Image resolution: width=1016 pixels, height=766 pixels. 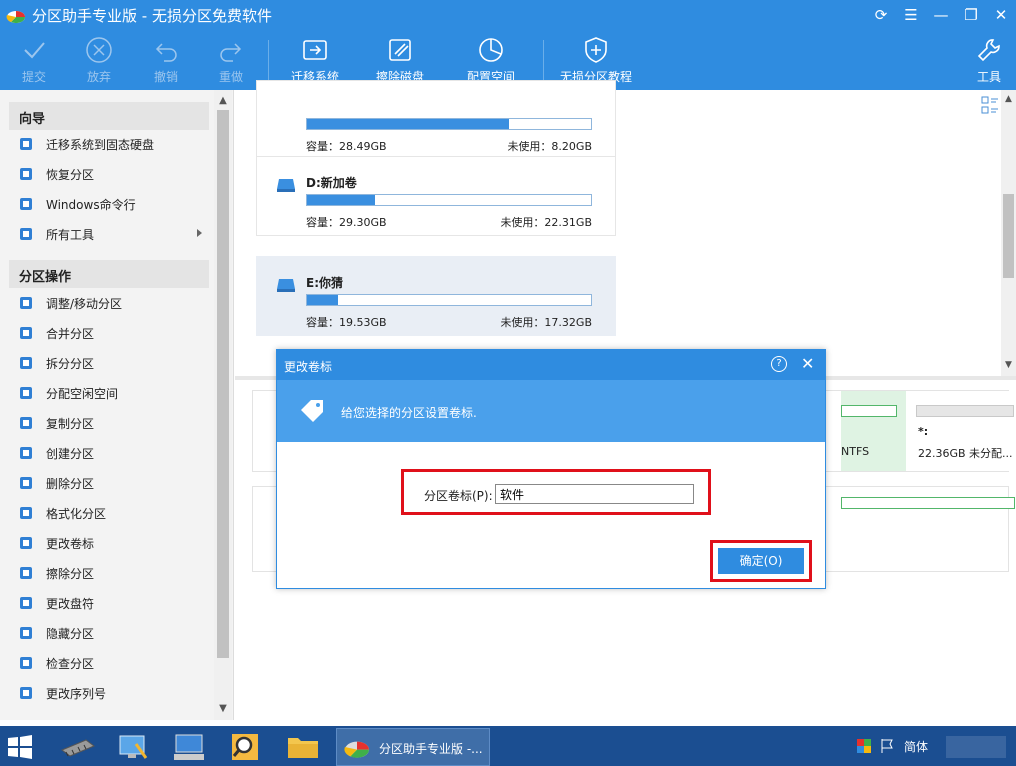 I want to click on ok-button: 确定(O), so click(x=761, y=561).